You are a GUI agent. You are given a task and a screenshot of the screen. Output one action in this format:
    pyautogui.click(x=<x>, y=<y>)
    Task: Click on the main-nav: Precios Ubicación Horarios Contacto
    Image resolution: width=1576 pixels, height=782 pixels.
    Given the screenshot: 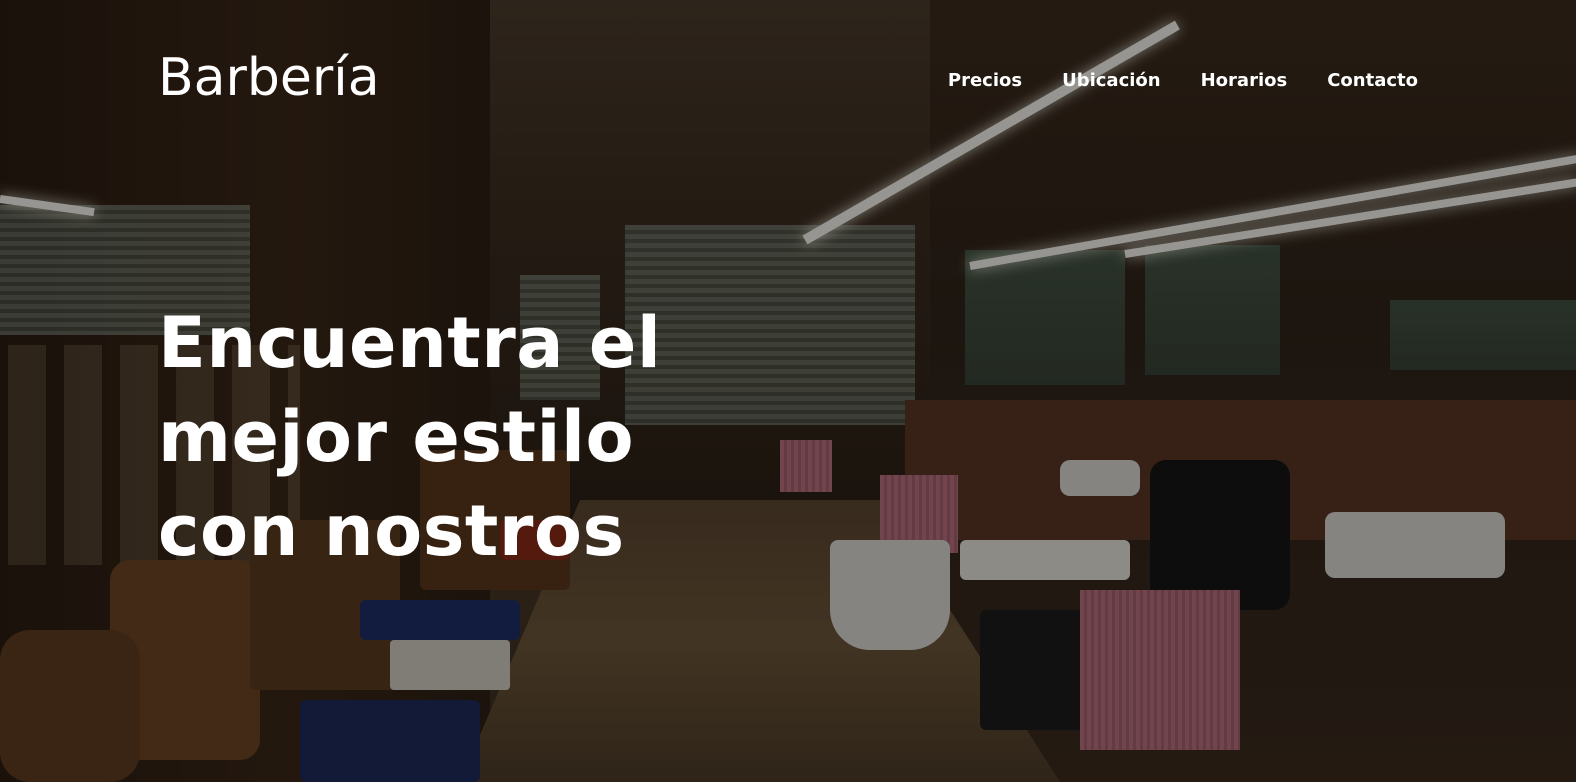 What is the action you would take?
    pyautogui.click(x=1183, y=81)
    